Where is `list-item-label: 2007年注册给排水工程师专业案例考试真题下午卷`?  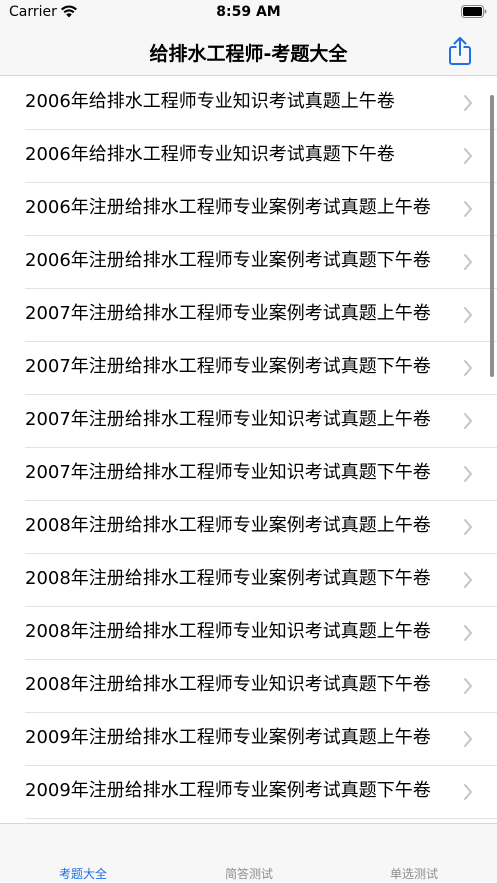 list-item-label: 2007年注册给排水工程师专业案例考试真题下午卷 is located at coordinates (228, 366).